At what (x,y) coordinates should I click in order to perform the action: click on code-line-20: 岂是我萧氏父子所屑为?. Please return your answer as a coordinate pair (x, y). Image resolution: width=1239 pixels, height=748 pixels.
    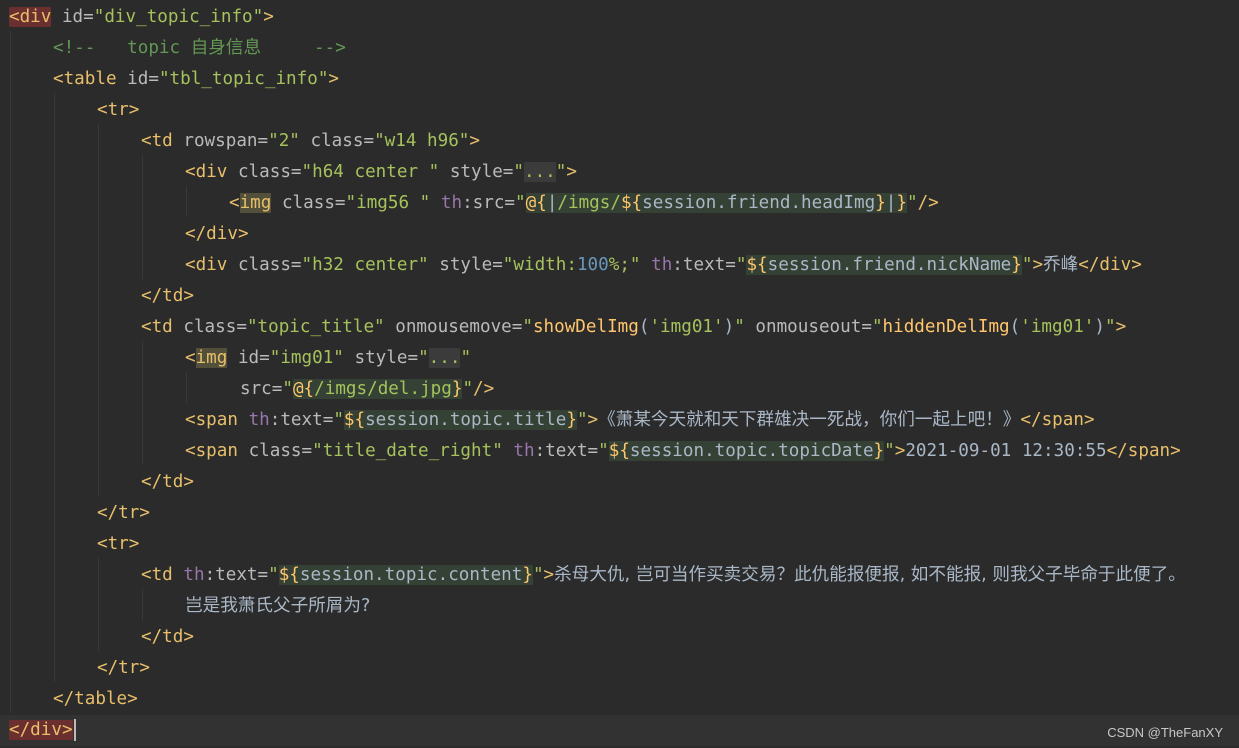
    Looking at the image, I should click on (619, 606).